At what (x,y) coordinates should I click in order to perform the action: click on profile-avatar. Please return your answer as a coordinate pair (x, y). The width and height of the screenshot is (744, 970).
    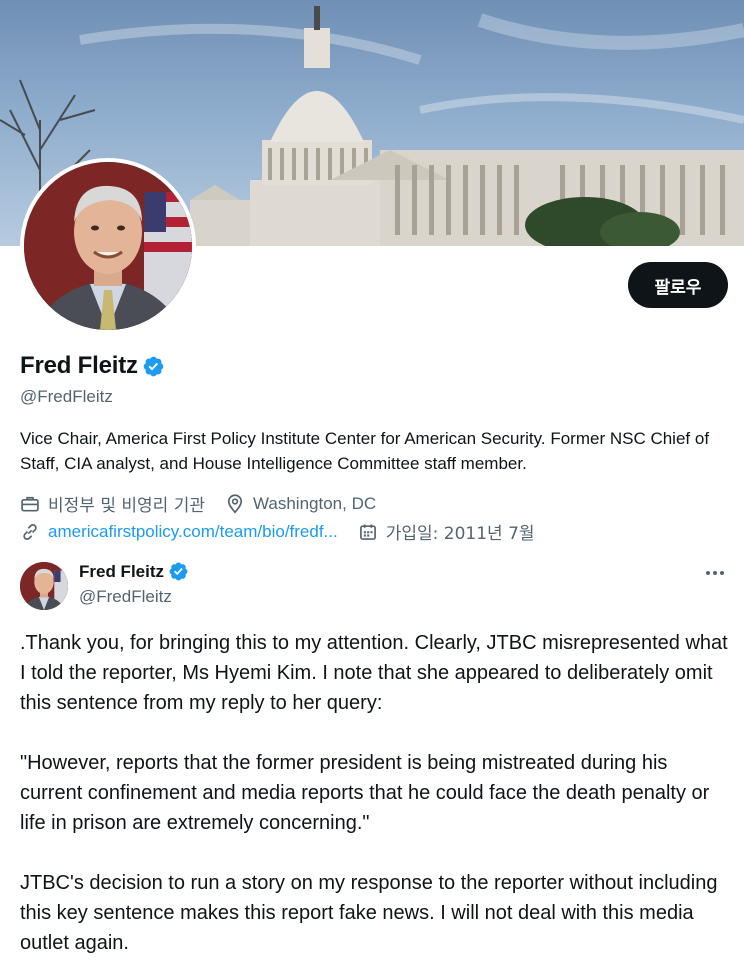
    Looking at the image, I should click on (108, 246).